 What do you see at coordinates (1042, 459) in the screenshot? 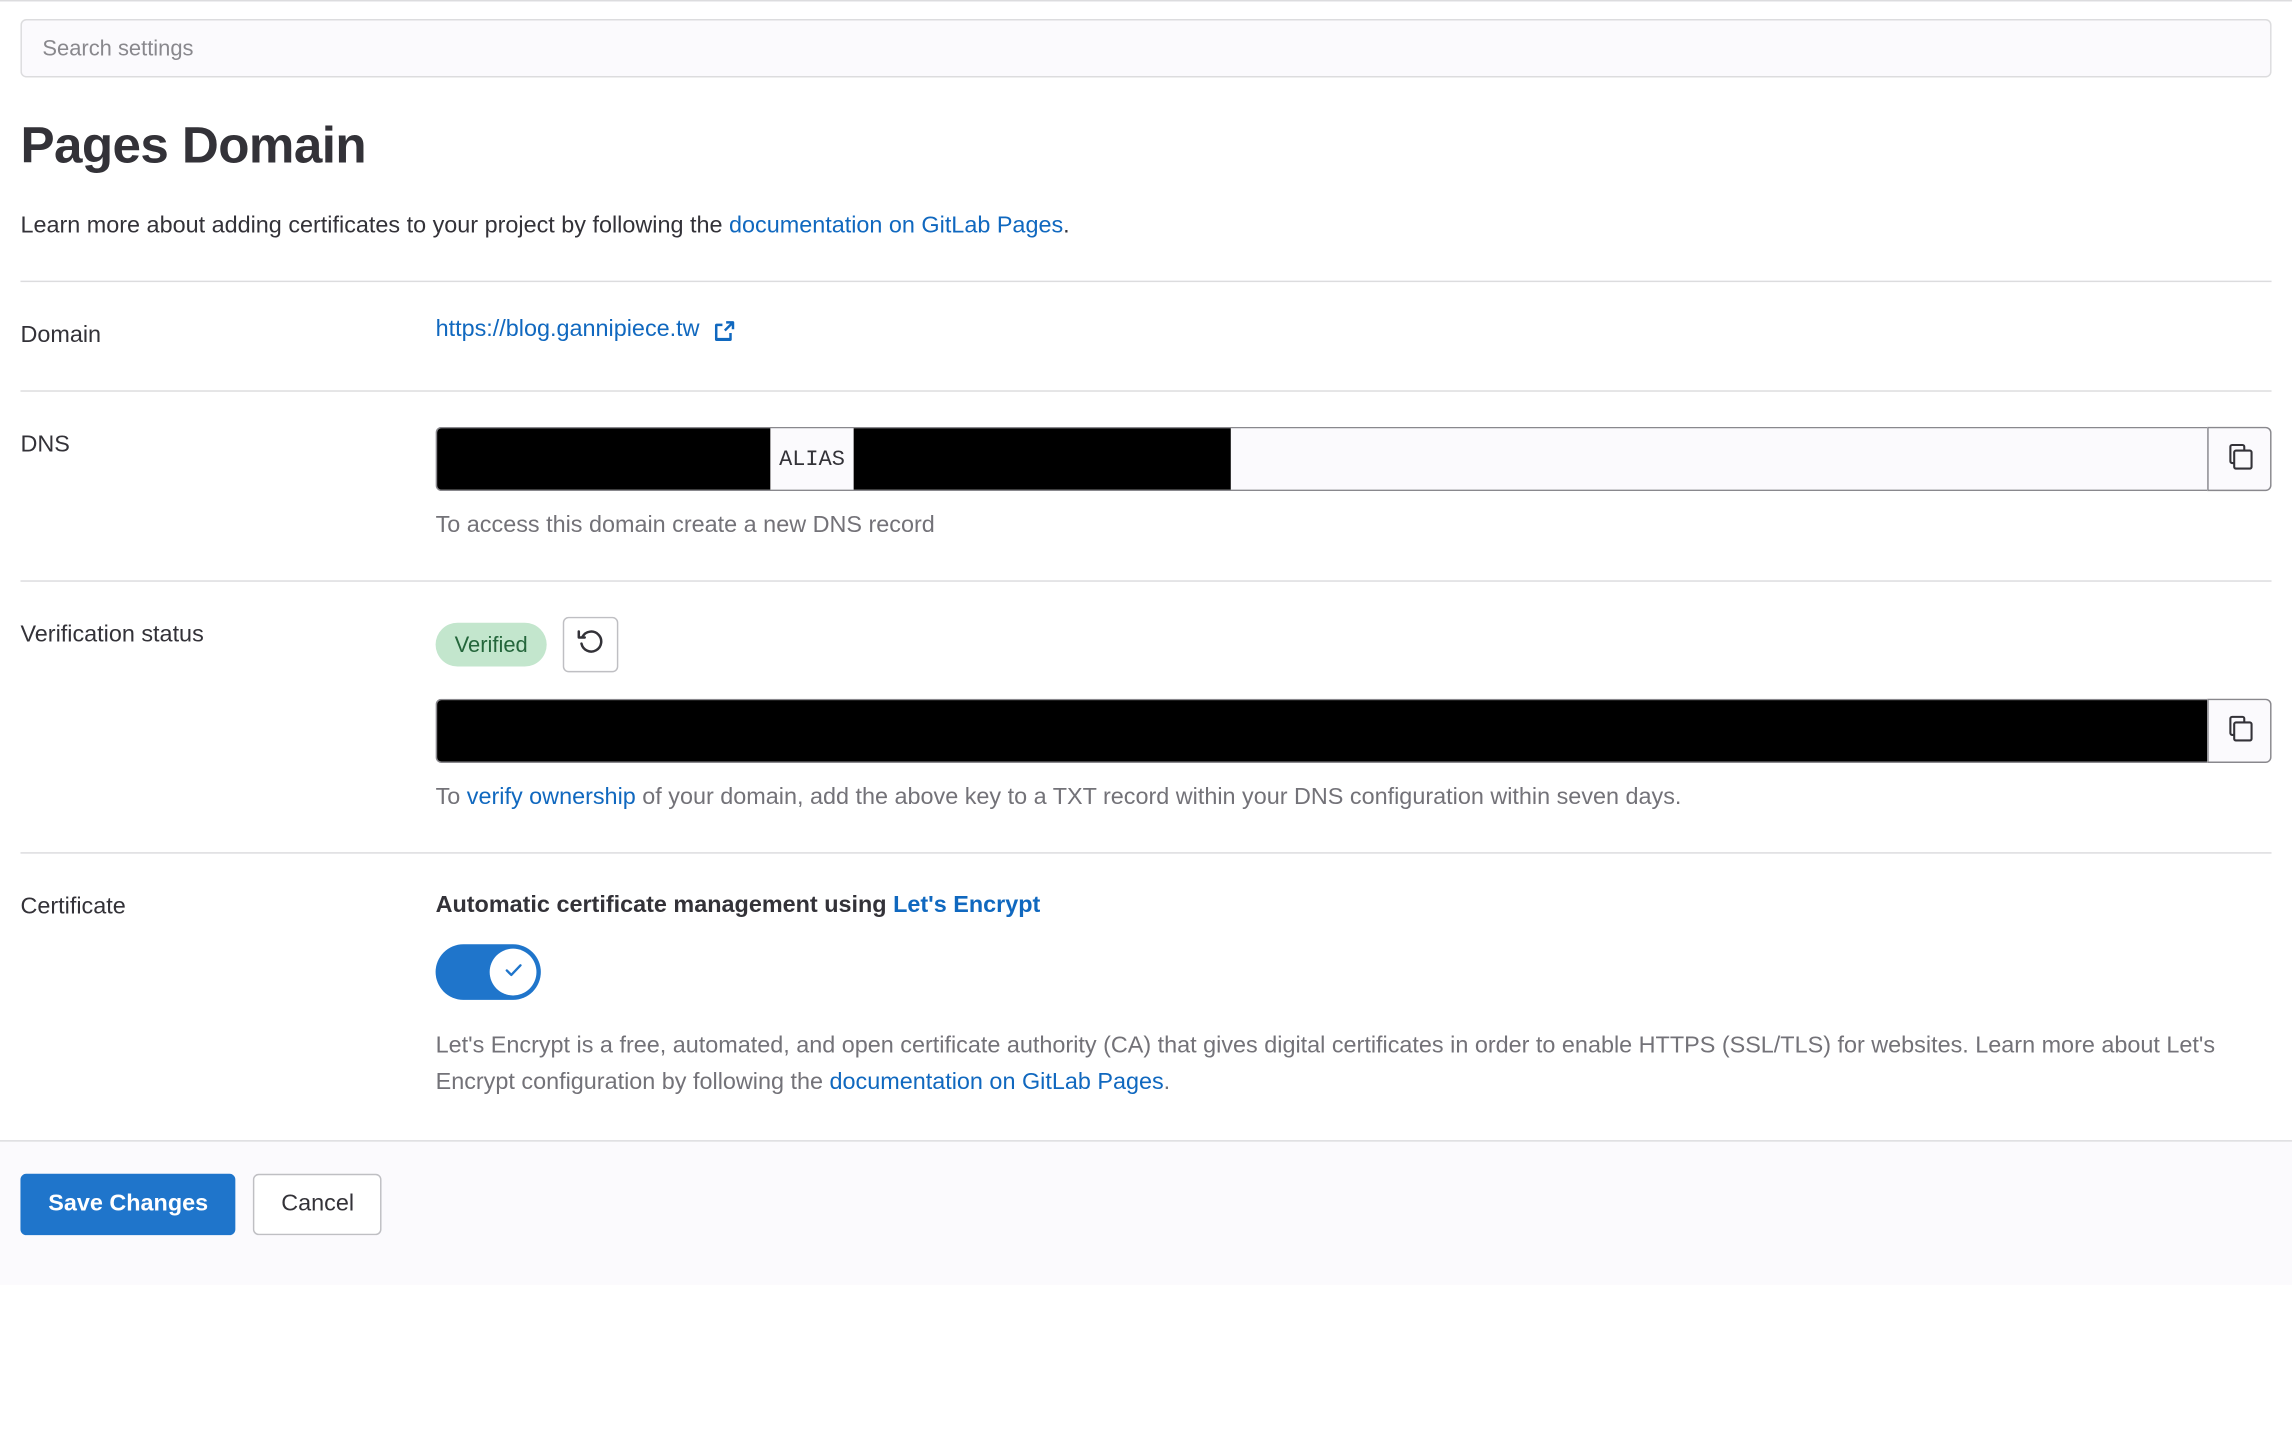
I see `dns-redacted-target` at bounding box center [1042, 459].